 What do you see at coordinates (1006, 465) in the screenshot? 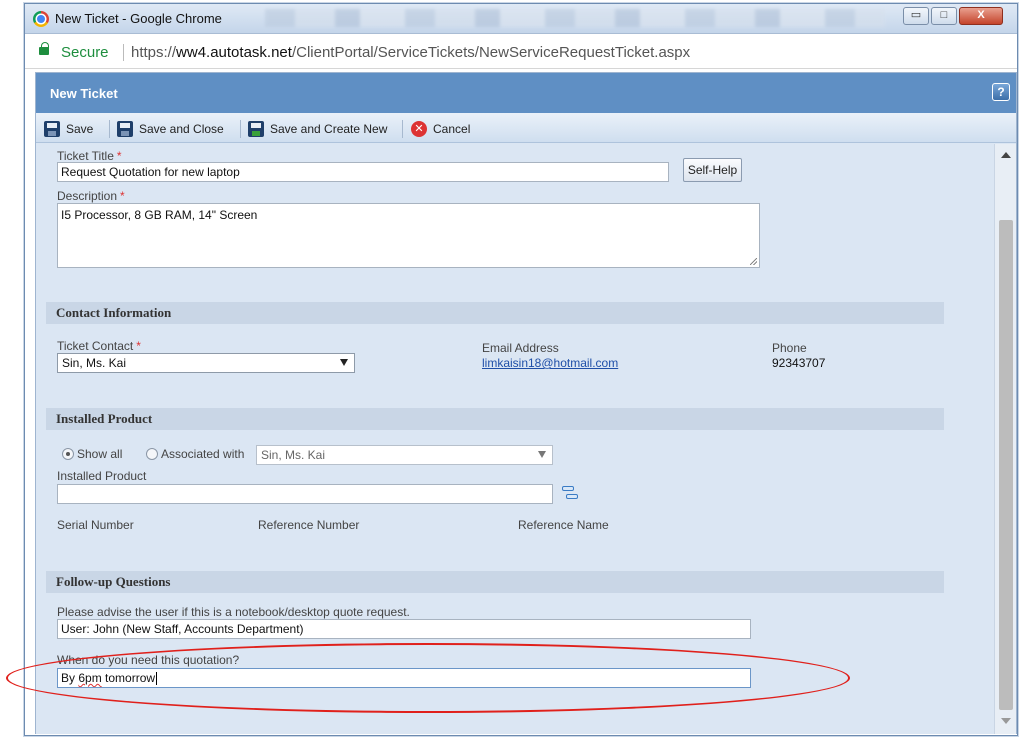
I see `scroll-thumb` at bounding box center [1006, 465].